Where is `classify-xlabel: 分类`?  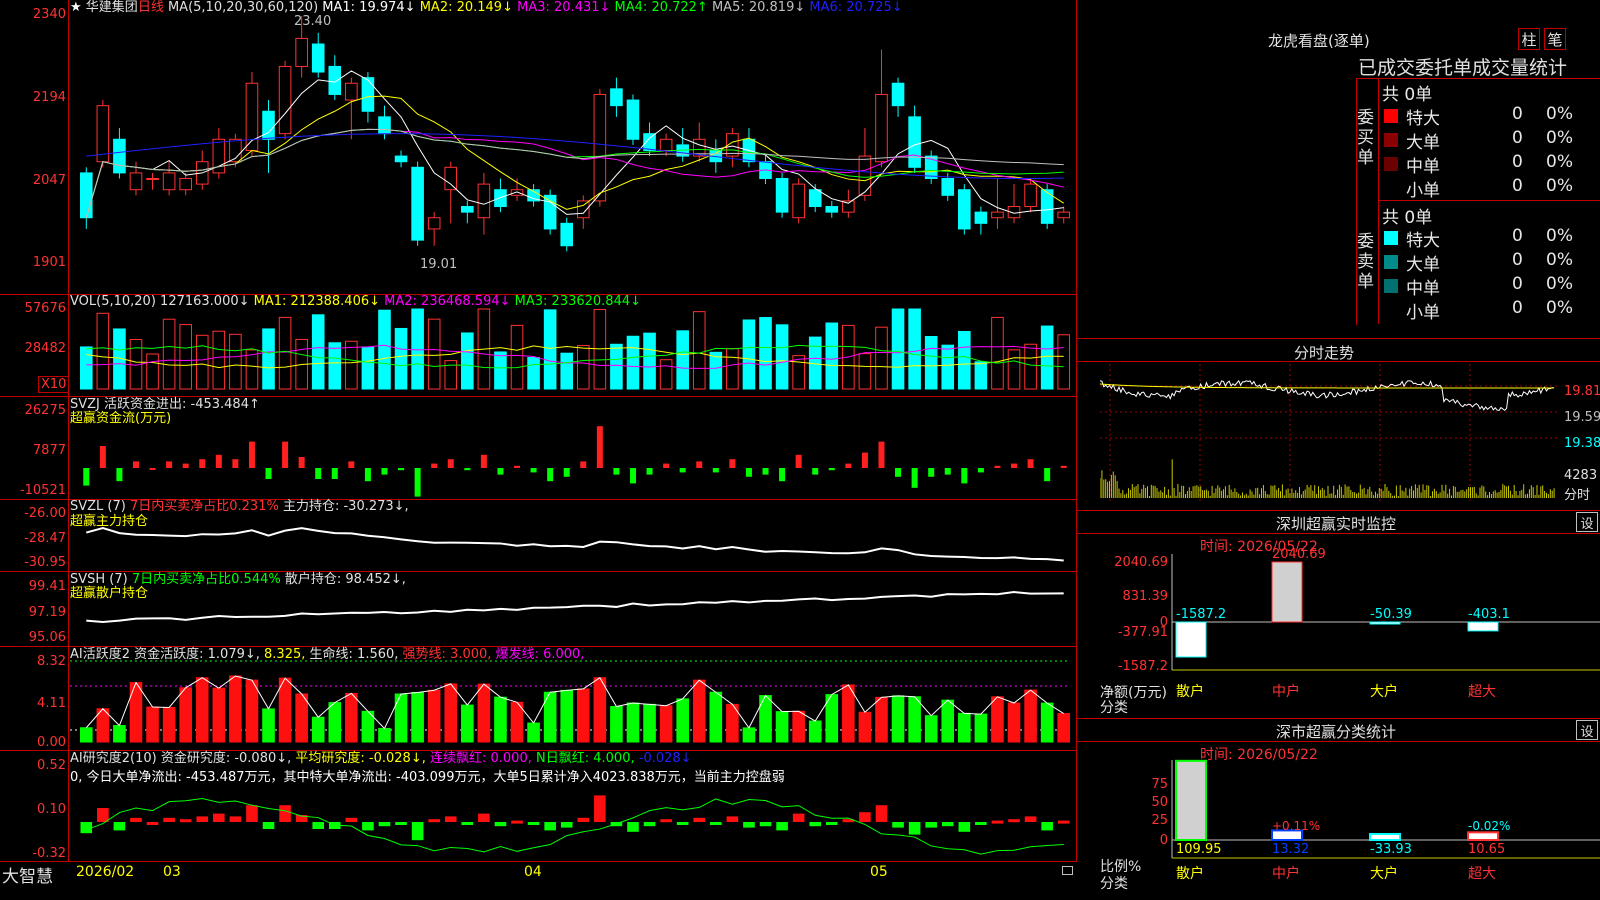 classify-xlabel: 分类 is located at coordinates (1114, 884).